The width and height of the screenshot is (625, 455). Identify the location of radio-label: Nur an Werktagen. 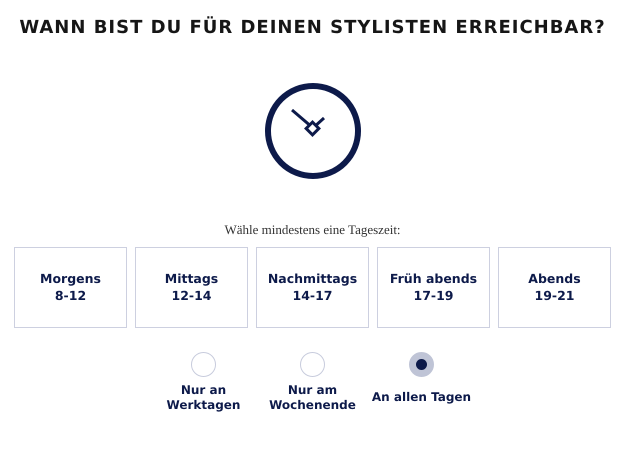
(203, 398).